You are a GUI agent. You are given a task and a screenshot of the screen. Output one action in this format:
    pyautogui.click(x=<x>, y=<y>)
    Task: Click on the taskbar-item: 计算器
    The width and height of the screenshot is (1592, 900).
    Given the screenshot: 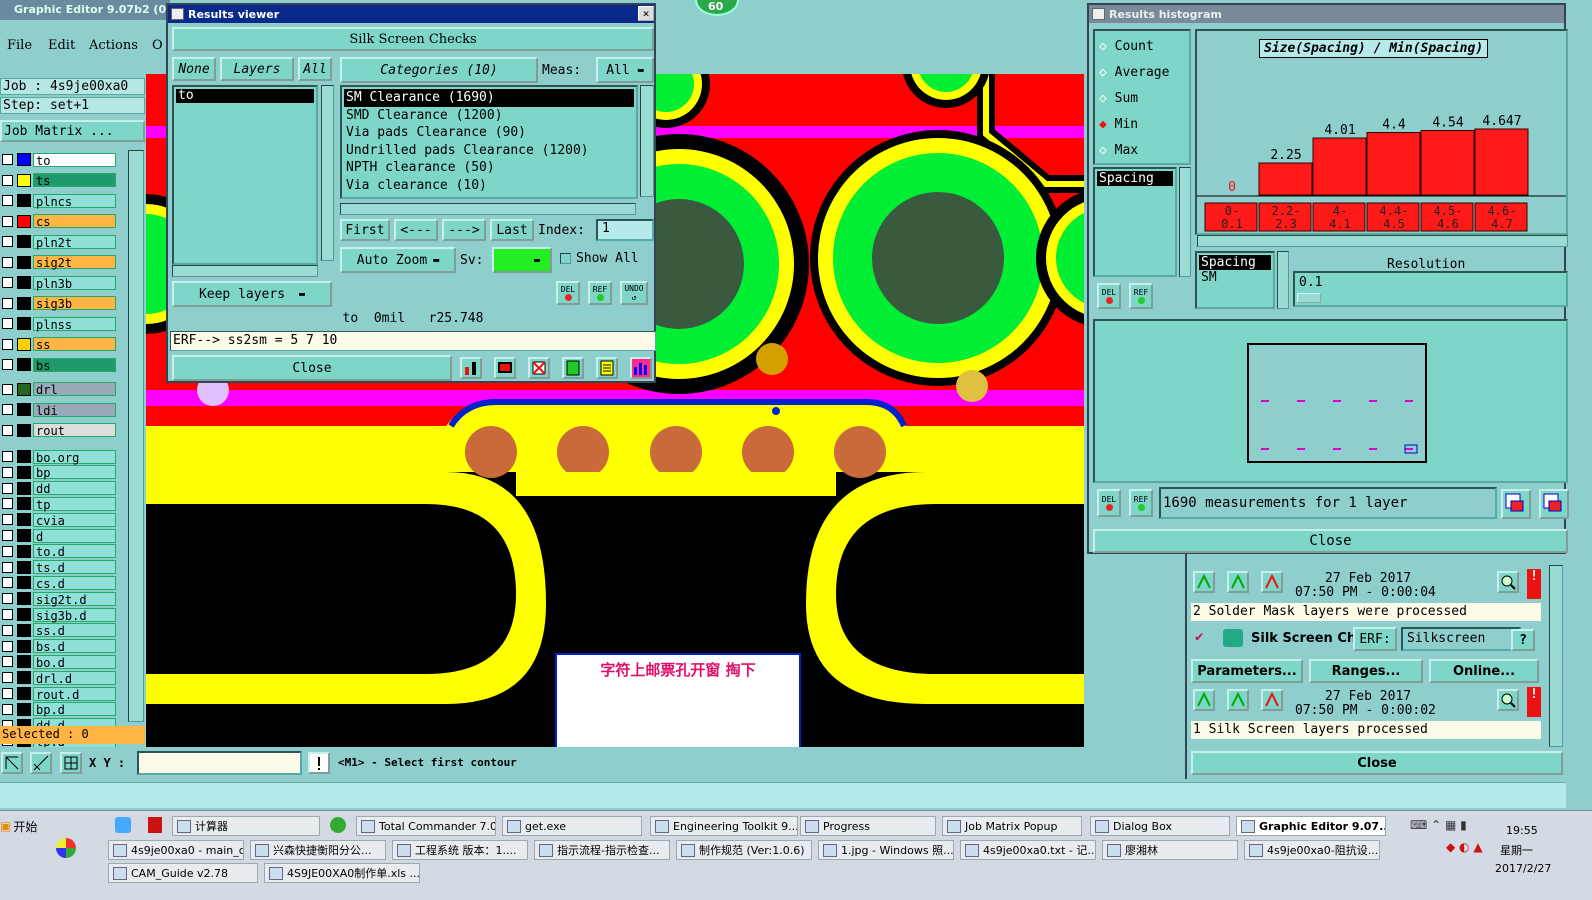 What is the action you would take?
    pyautogui.click(x=246, y=826)
    